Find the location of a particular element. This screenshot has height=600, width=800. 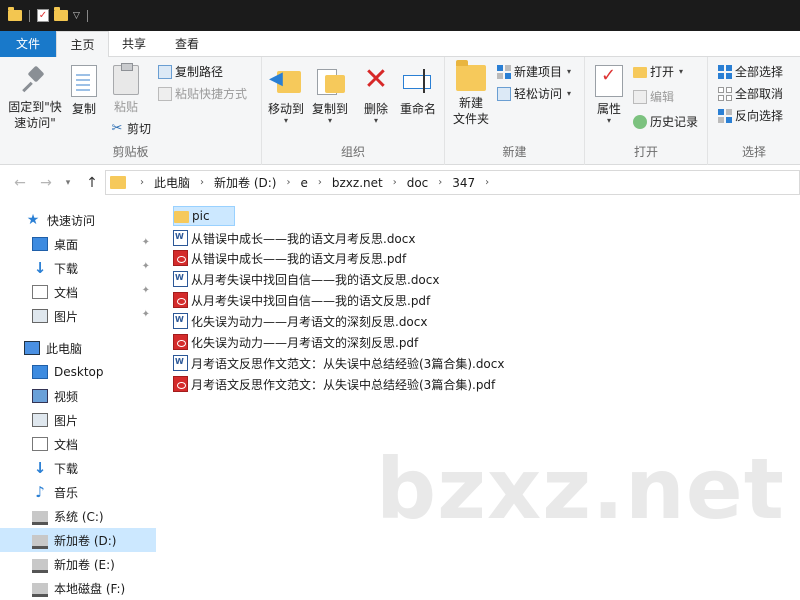

list-item-folder: pic is located at coordinates (204, 216).